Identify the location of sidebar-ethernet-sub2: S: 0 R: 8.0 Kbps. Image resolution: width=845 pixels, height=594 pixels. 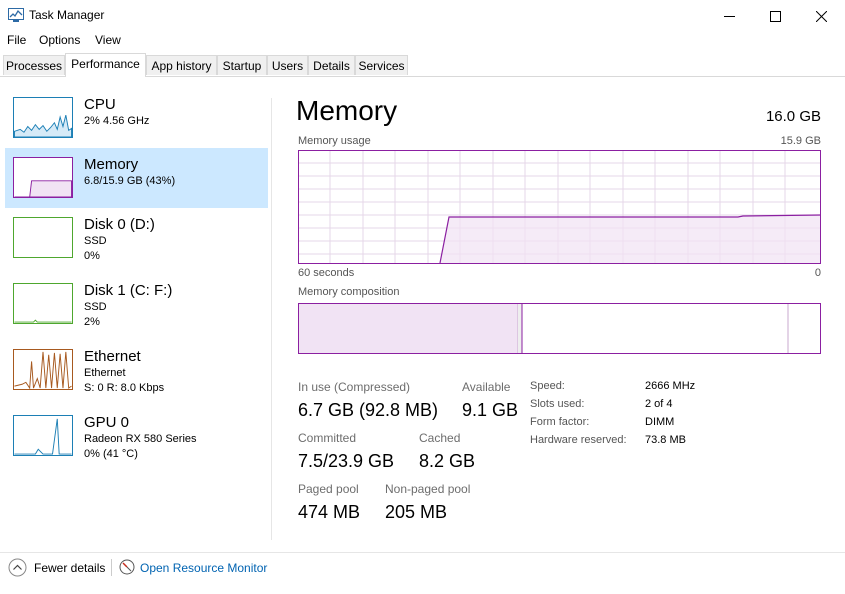
(124, 388).